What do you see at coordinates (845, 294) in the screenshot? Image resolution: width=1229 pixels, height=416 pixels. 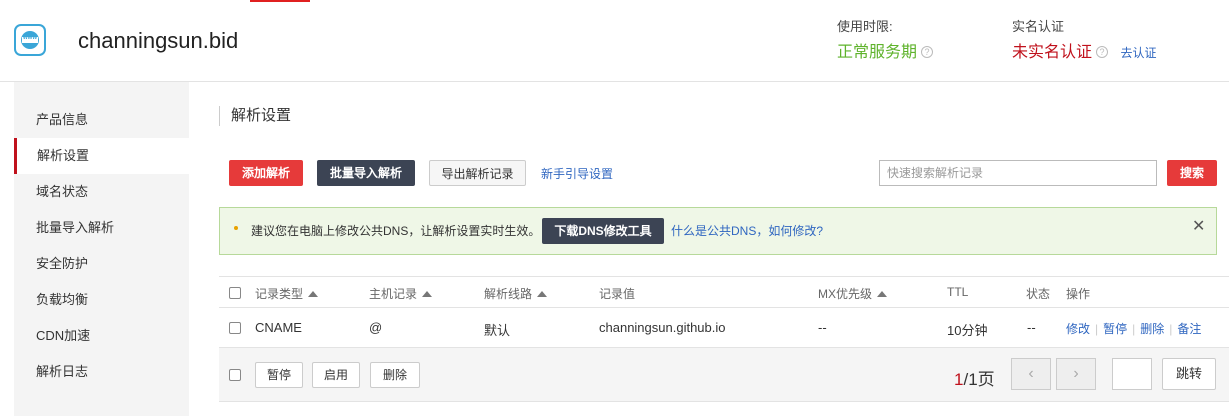 I see `column-mx-label: MX优先级` at bounding box center [845, 294].